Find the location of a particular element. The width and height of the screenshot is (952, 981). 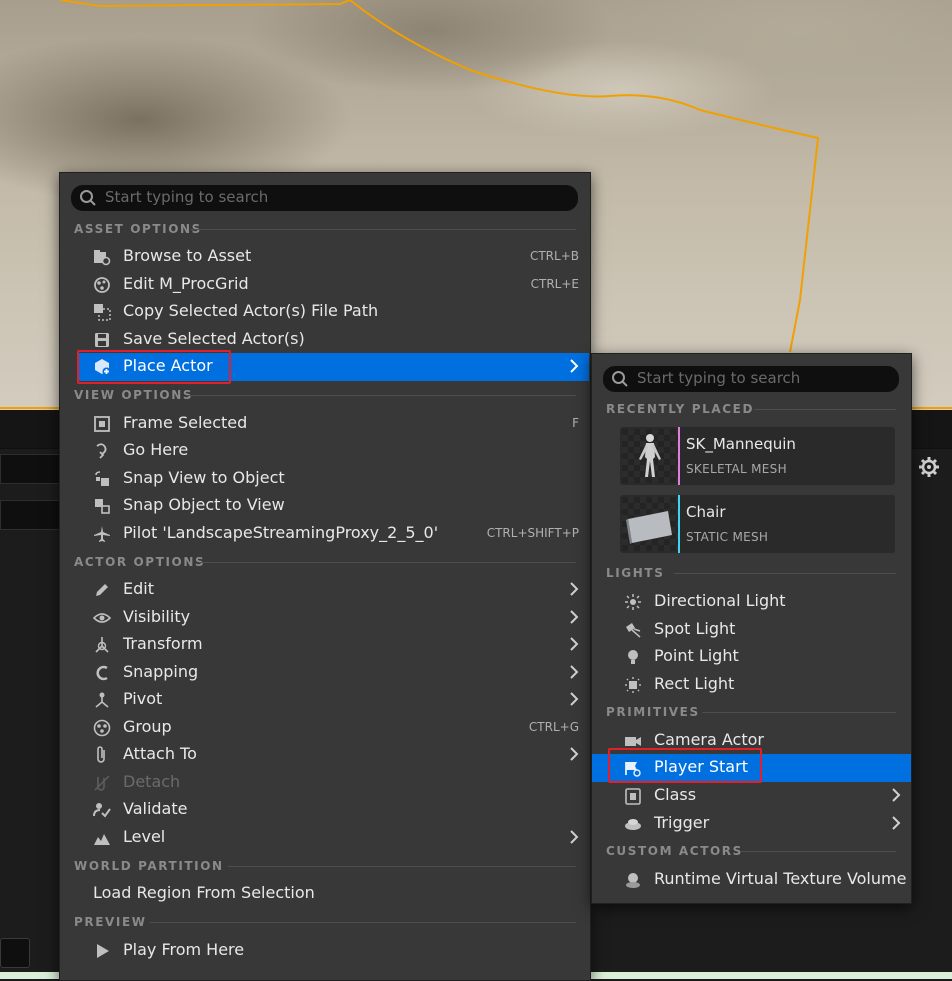

section-asset-options: ASSET OPTIONS is located at coordinates (138, 229).